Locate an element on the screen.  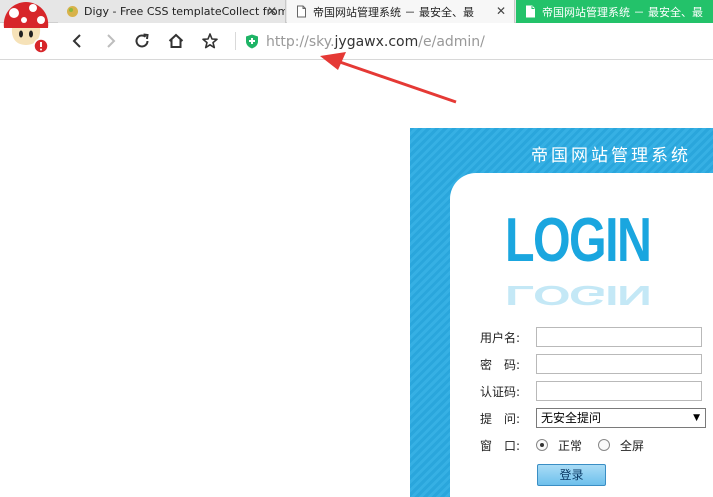
username-row: 用户名: is located at coordinates (591, 337).